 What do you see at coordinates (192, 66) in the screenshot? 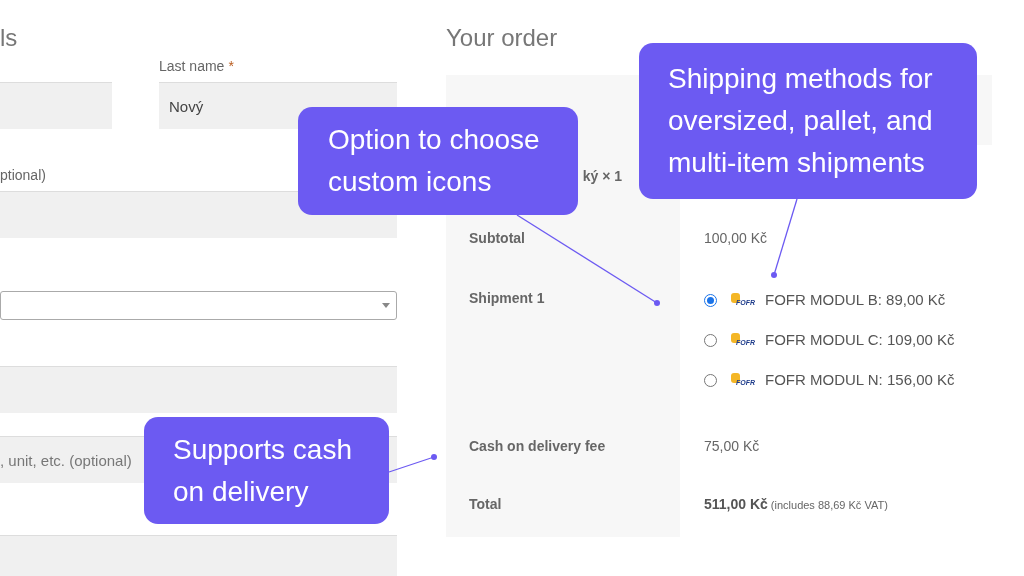
I see `field-label: Last name` at bounding box center [192, 66].